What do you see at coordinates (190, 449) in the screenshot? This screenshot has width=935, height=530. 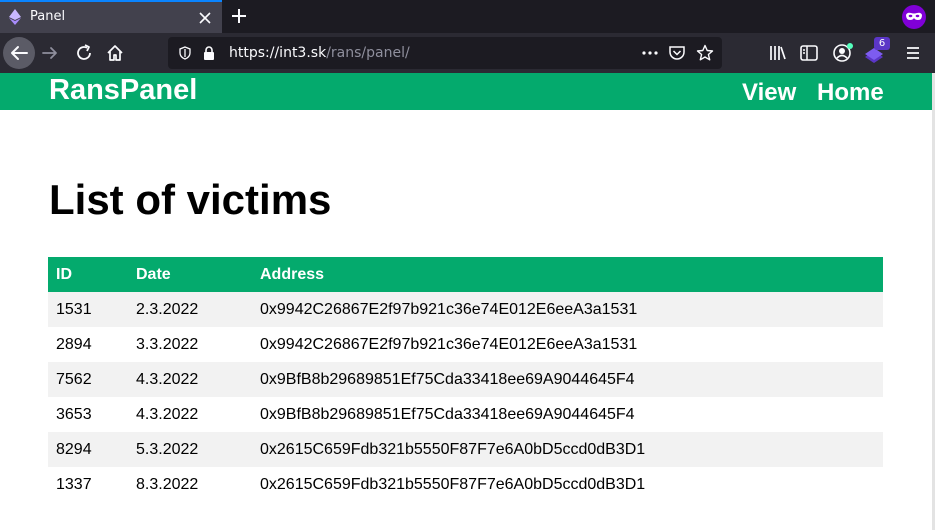 I see `cell-date: 5.3.2022` at bounding box center [190, 449].